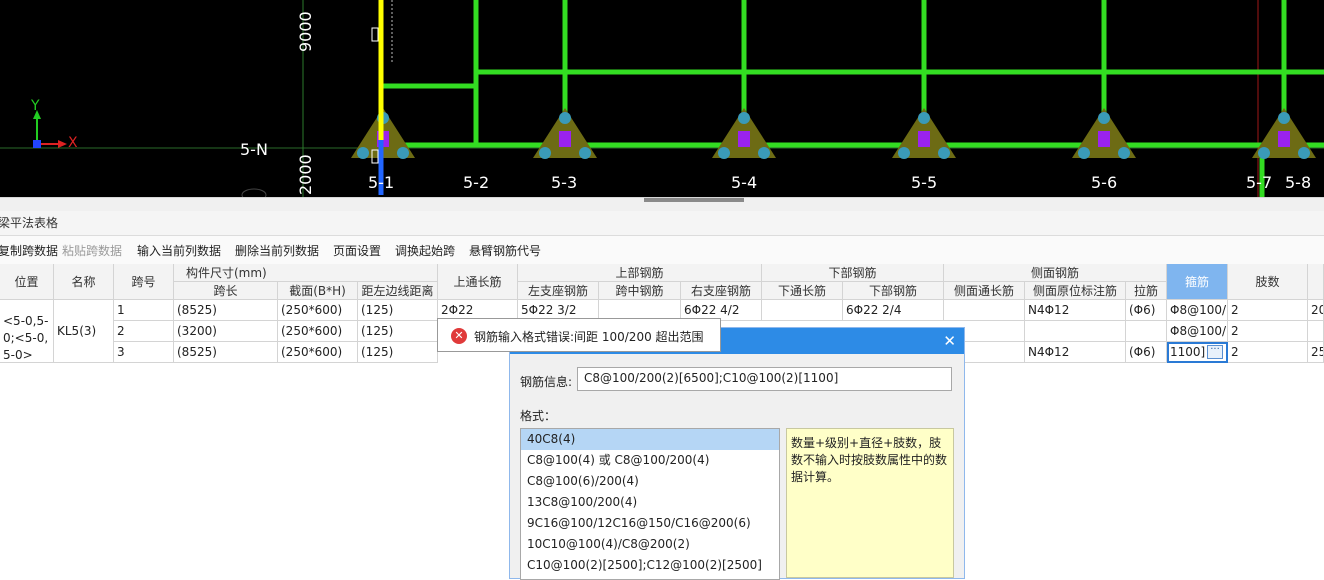 This screenshot has width=1324, height=580. I want to click on error-tooltip: ✕ 钢筋输入格式错误:间距 100/200 超出范围, so click(579, 335).